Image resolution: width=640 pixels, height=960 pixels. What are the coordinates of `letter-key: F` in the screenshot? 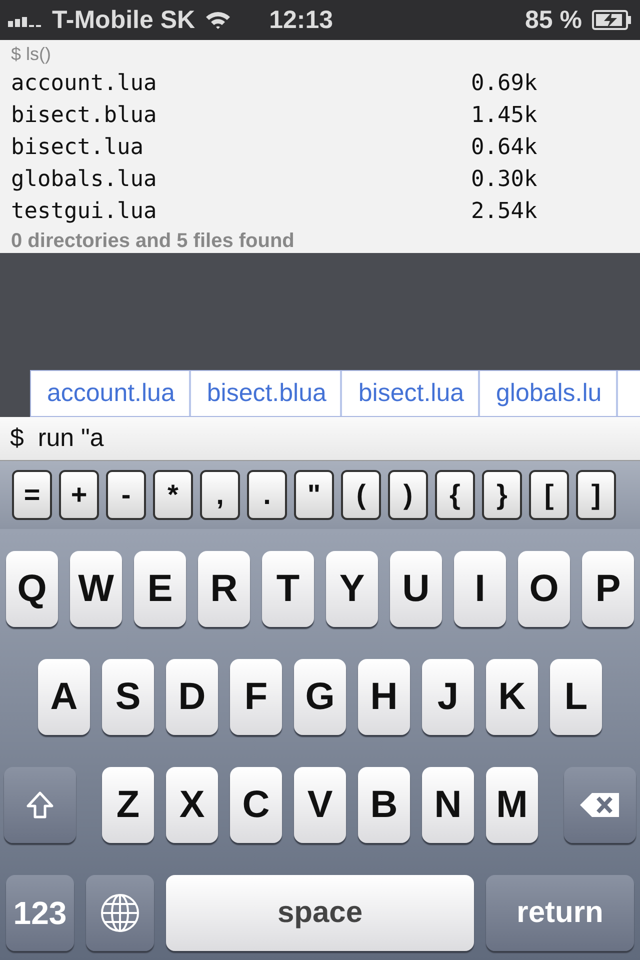 It's located at (256, 697).